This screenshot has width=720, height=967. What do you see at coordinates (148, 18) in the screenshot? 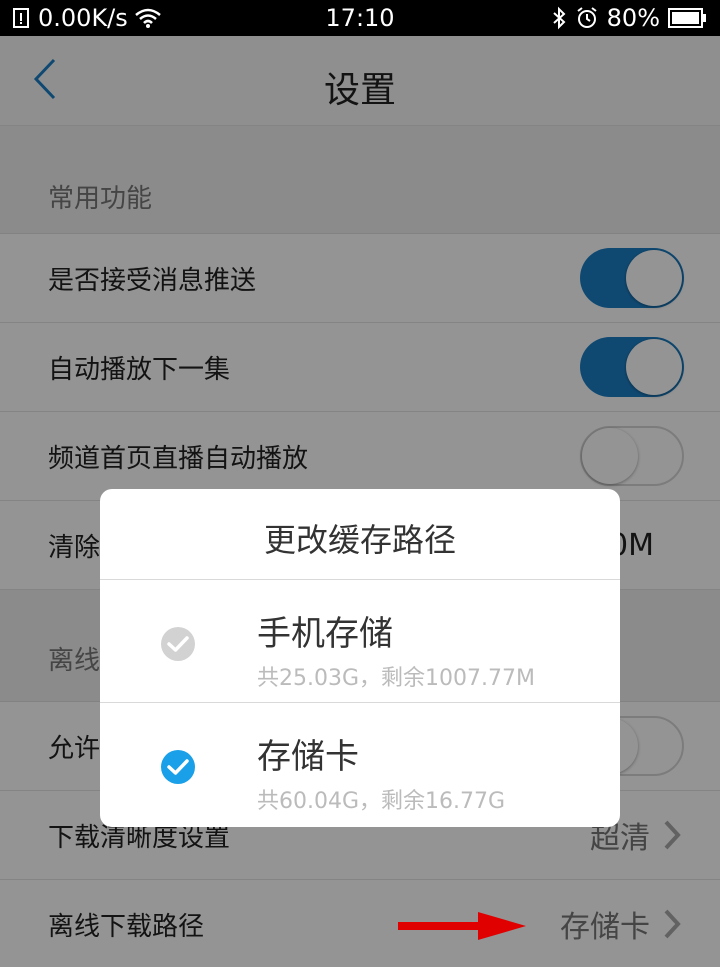
I see `wifi-icon` at bounding box center [148, 18].